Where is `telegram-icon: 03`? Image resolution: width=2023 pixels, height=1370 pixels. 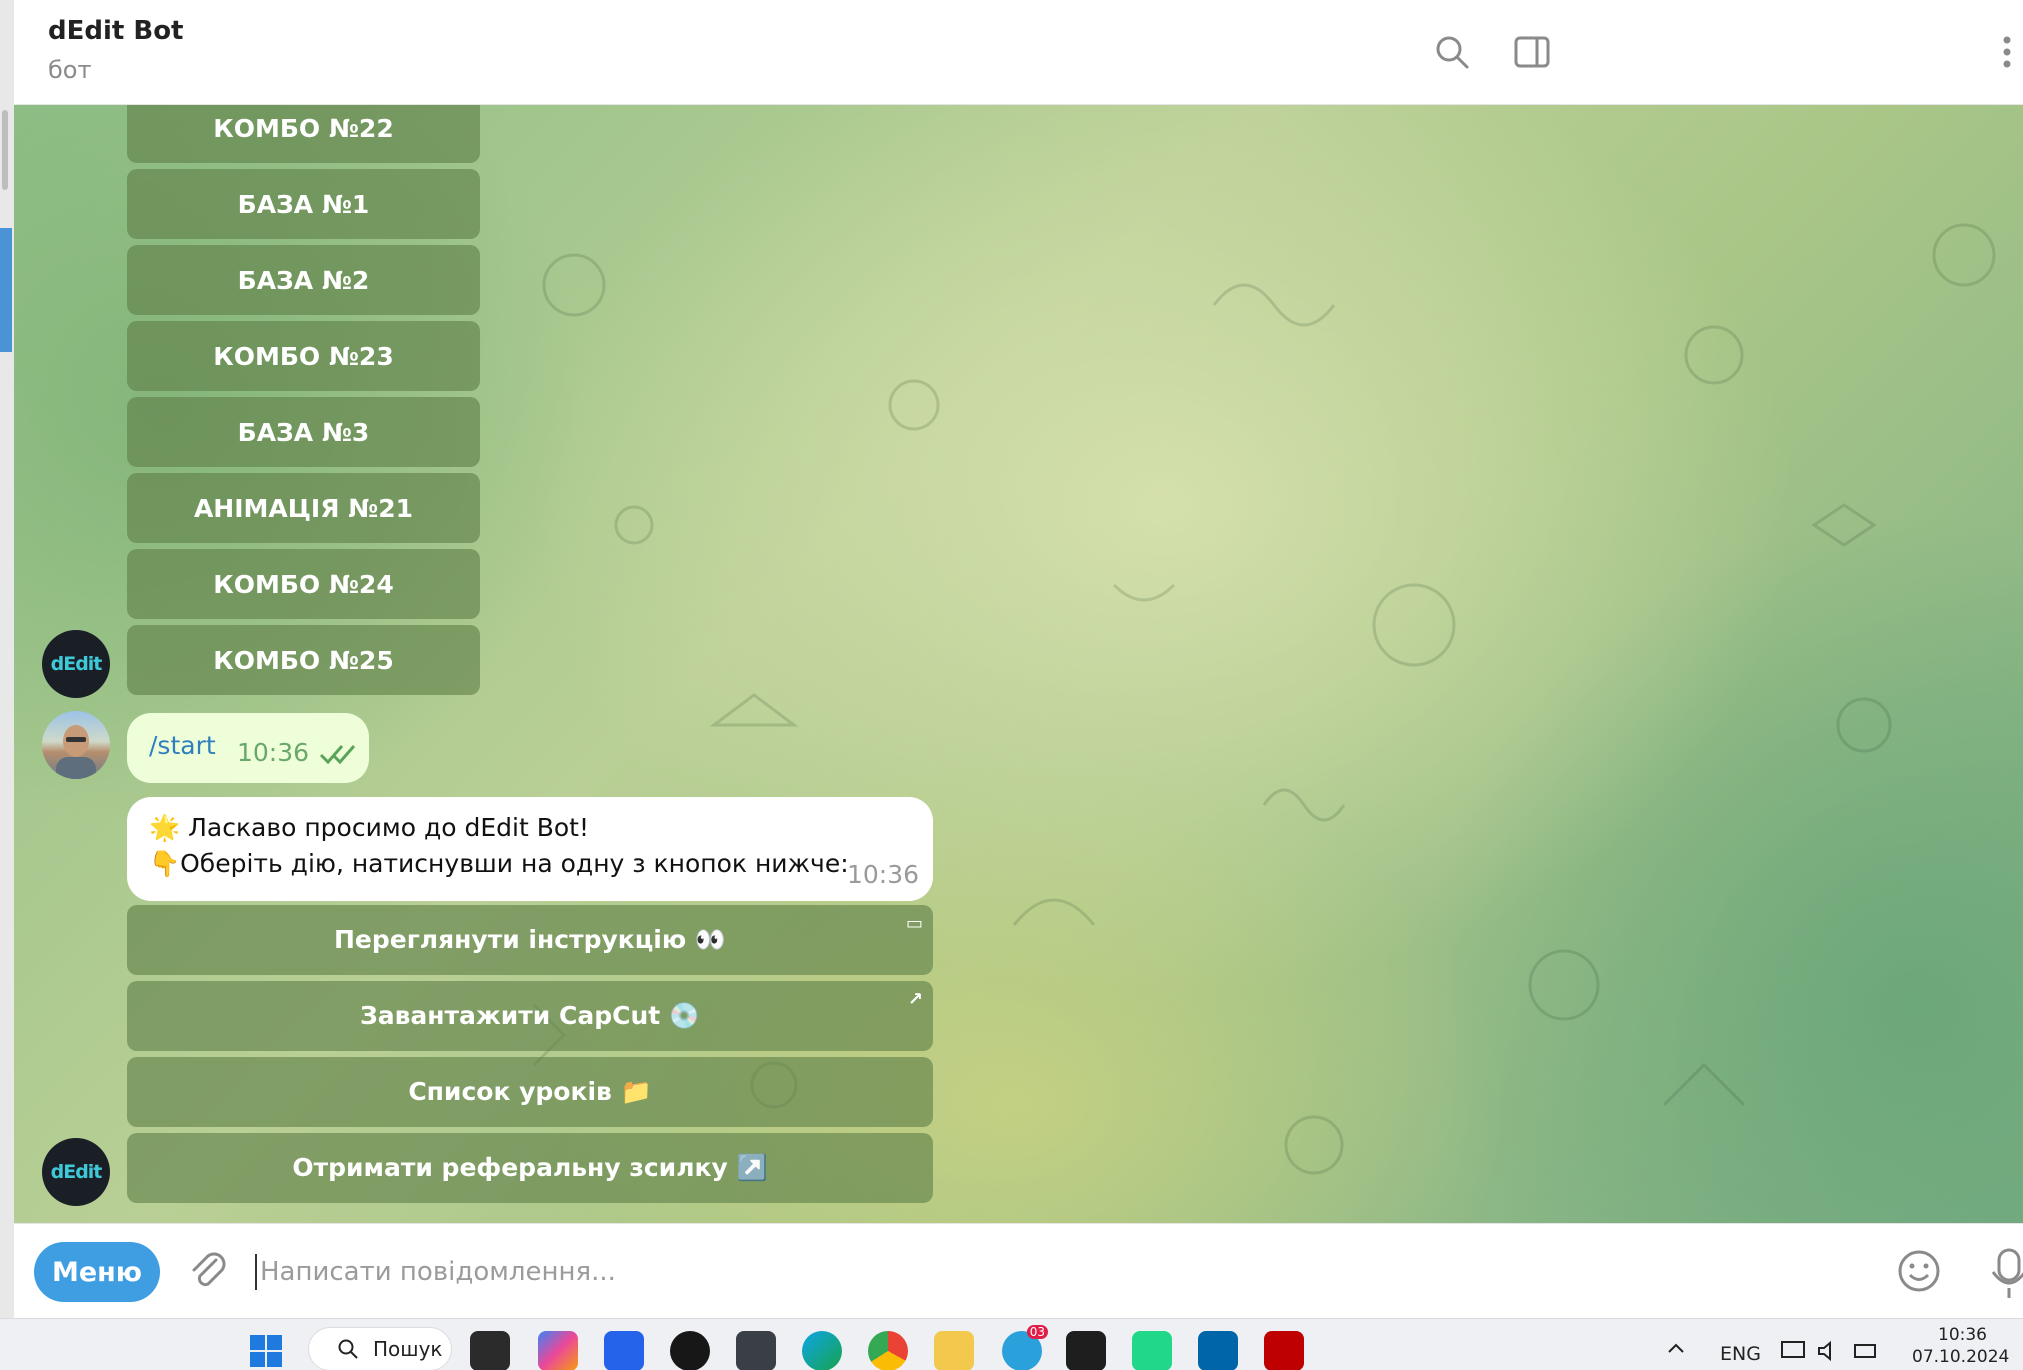
telegram-icon: 03 is located at coordinates (1025, 1347).